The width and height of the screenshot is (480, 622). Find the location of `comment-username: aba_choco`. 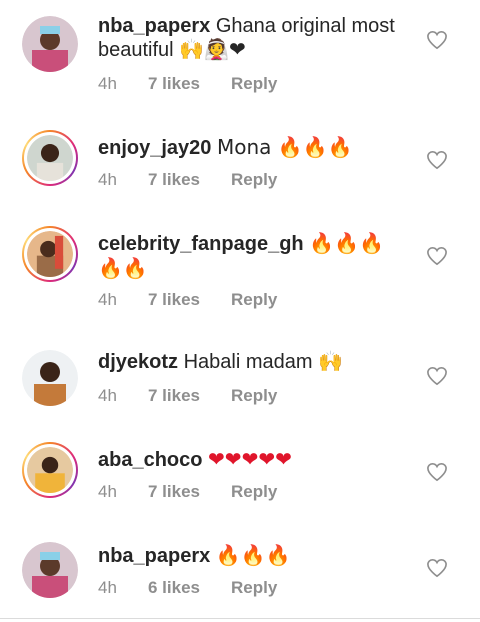

comment-username: aba_choco is located at coordinates (150, 460).